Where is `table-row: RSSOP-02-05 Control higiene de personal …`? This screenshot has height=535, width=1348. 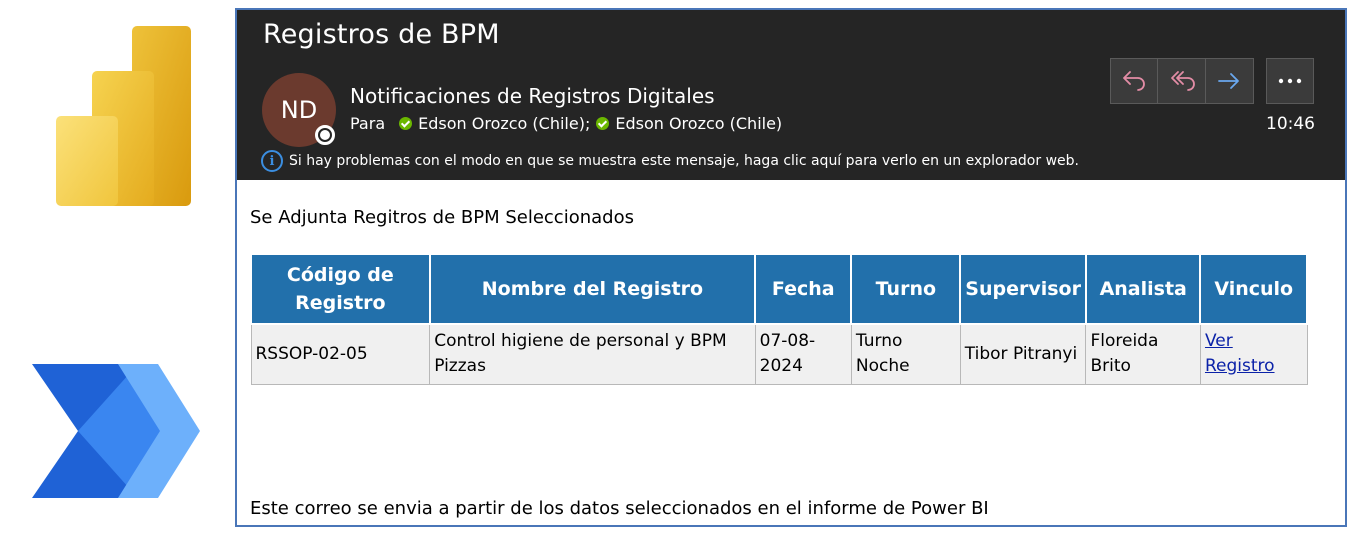 table-row: RSSOP-02-05 Control higiene de personal … is located at coordinates (779, 354).